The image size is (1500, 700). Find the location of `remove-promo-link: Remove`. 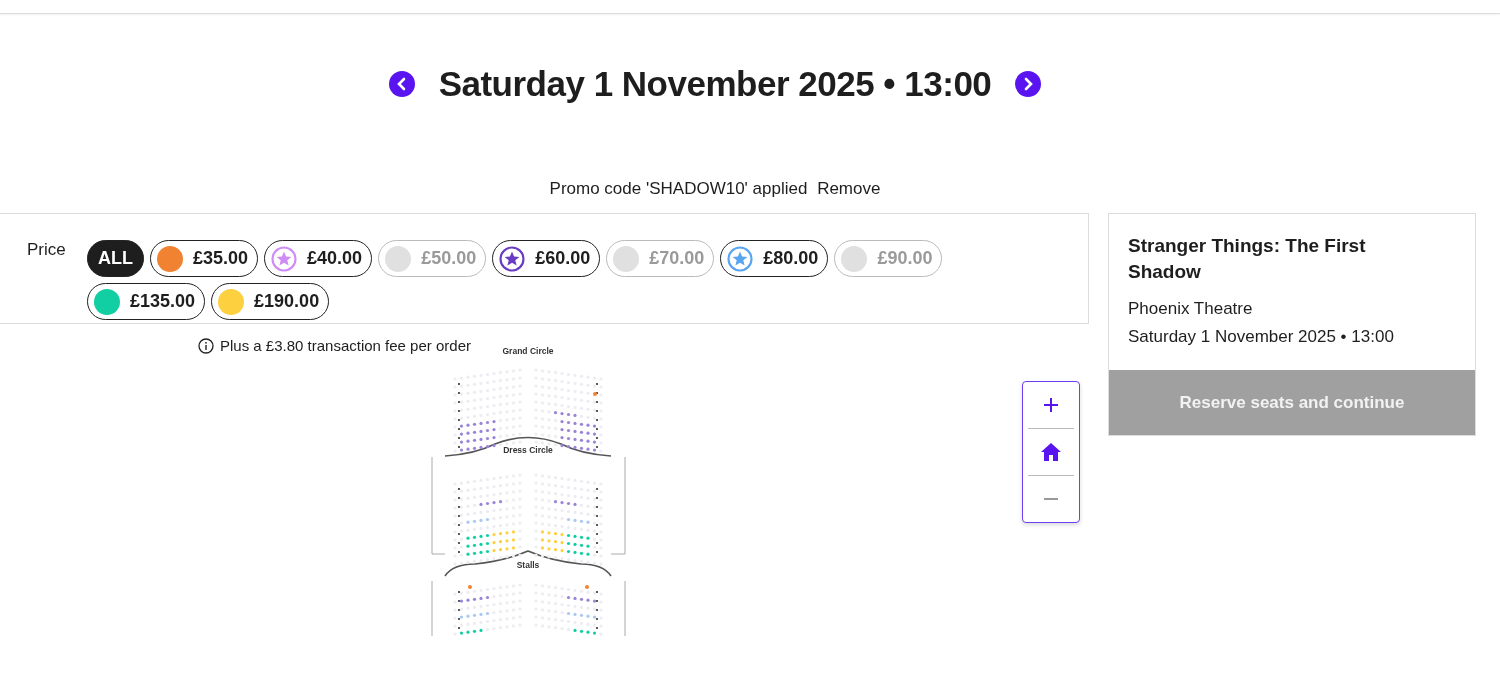

remove-promo-link: Remove is located at coordinates (849, 188).